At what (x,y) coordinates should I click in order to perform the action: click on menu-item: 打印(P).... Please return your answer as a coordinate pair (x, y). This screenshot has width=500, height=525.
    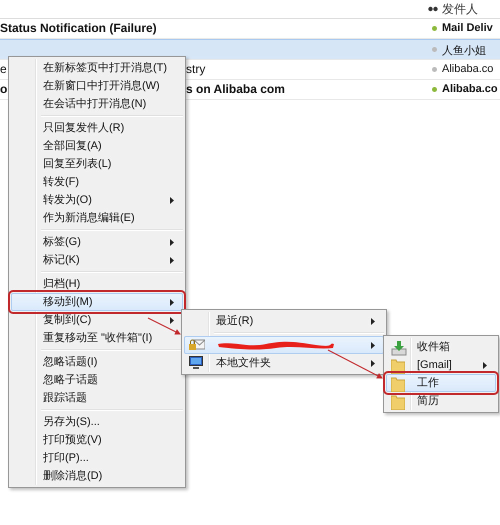
    Looking at the image, I should click on (97, 458).